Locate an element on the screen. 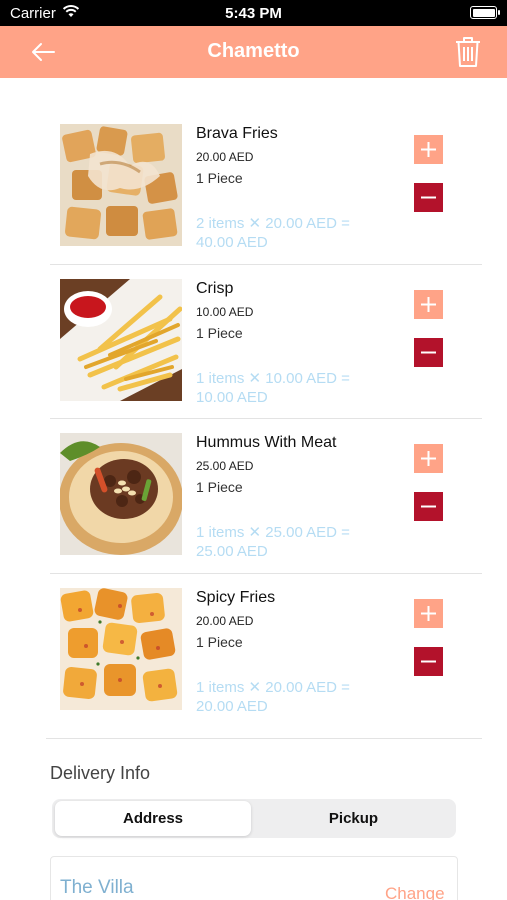  item-image-hummus-with-meat is located at coordinates (121, 494).